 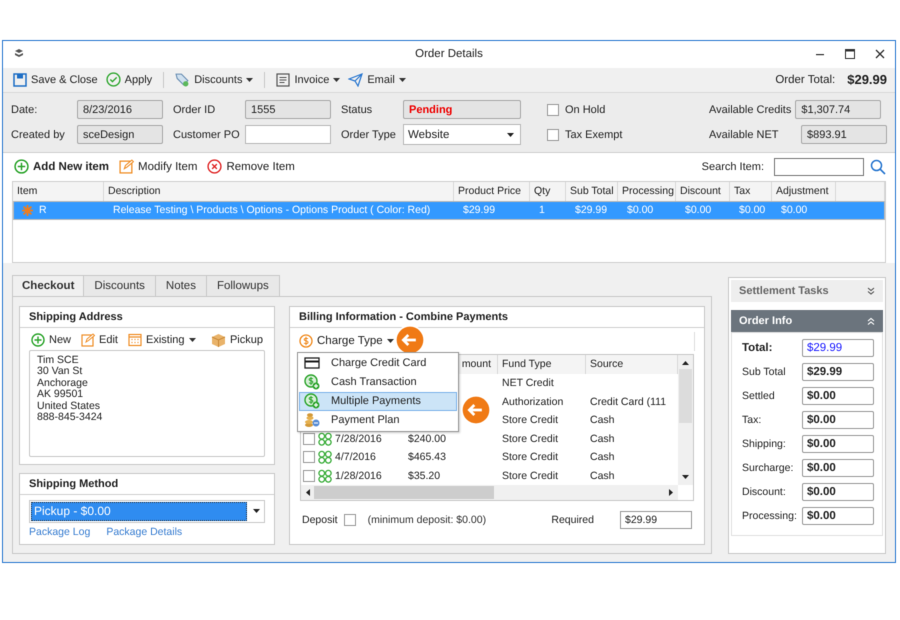 What do you see at coordinates (119, 285) in the screenshot?
I see `tab: Discounts` at bounding box center [119, 285].